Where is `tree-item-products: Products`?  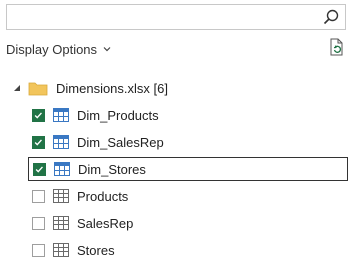 tree-item-products: Products is located at coordinates (188, 196).